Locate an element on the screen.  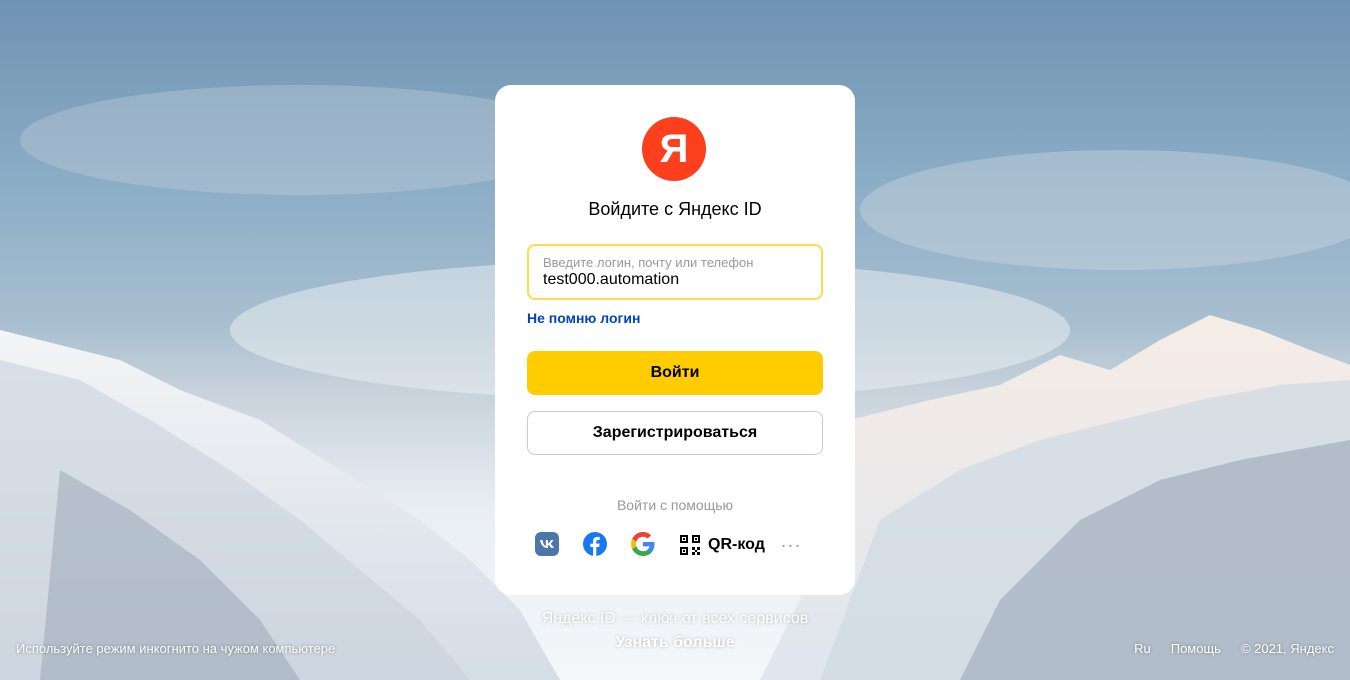
forgot-login-link: Не помню логин is located at coordinates (583, 318).